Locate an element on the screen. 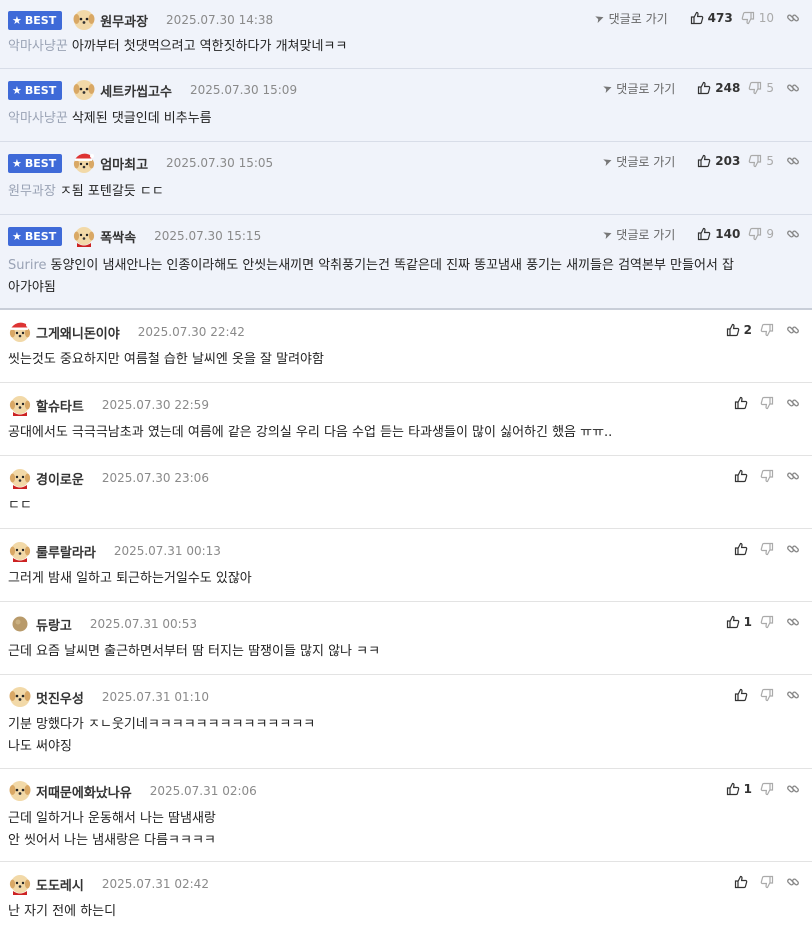 The height and width of the screenshot is (929, 812). comment: 경이로운 2025.07.30 23:06 ㄷㄷ is located at coordinates (406, 492).